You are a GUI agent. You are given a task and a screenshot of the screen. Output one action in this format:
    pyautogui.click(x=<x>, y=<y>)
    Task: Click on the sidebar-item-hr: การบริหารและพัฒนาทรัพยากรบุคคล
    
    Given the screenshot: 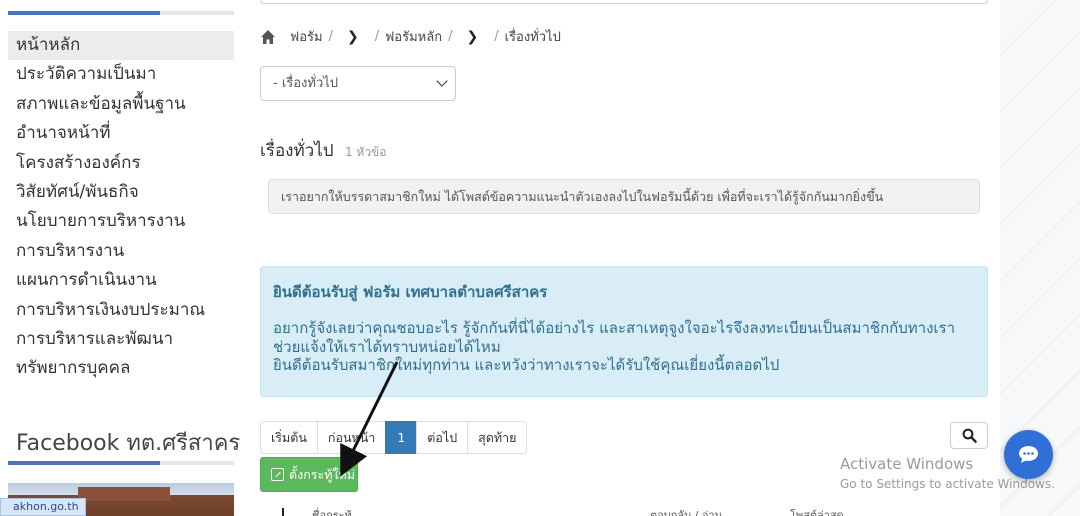 What is the action you would take?
    pyautogui.click(x=121, y=354)
    